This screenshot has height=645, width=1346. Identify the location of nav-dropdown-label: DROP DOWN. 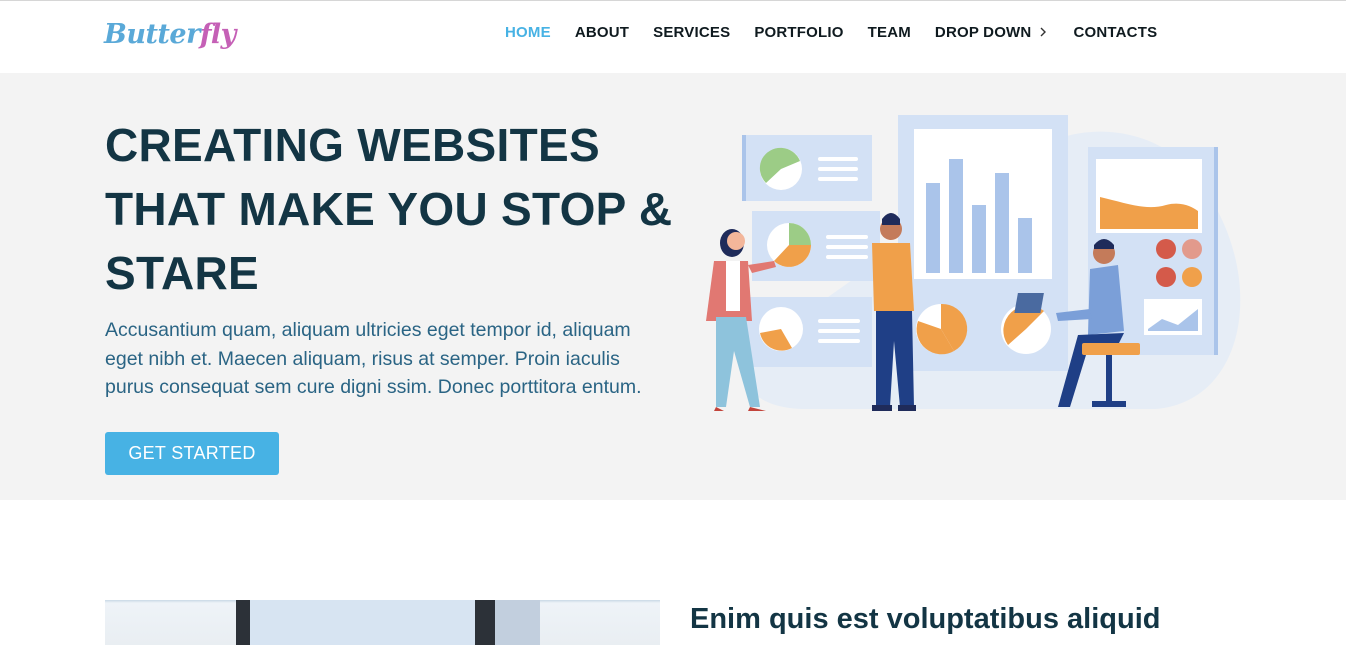
(983, 32).